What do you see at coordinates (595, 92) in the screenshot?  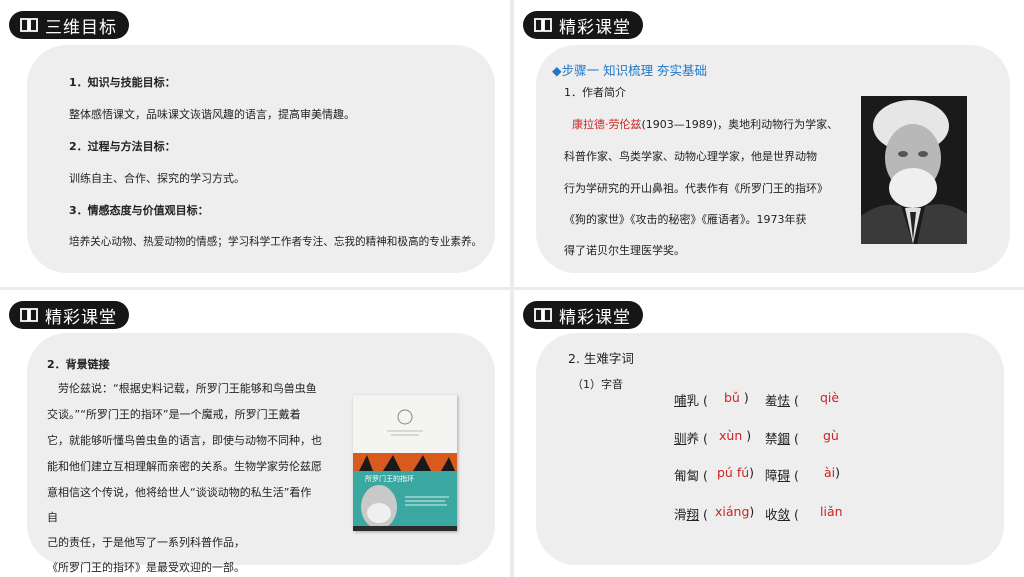 I see `intro-title: 1．作者简介` at bounding box center [595, 92].